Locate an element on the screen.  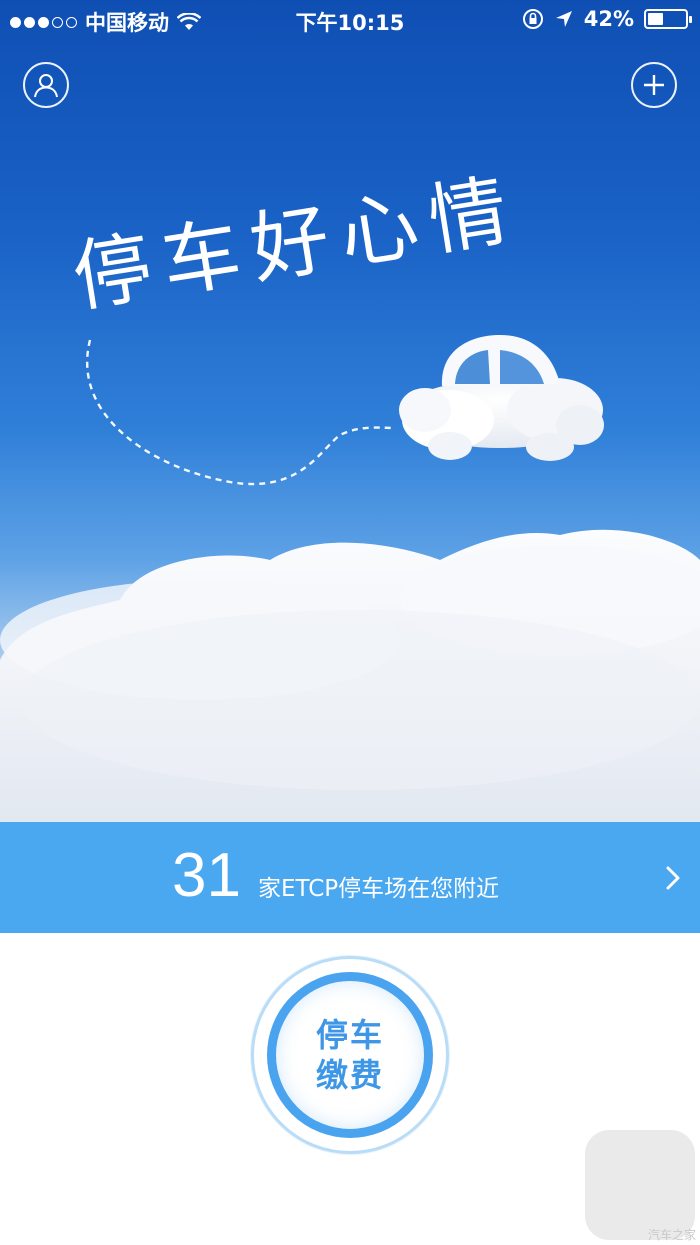
nearby-parking-banner: 31 家ETCP停车场在您附近 is located at coordinates (350, 877).